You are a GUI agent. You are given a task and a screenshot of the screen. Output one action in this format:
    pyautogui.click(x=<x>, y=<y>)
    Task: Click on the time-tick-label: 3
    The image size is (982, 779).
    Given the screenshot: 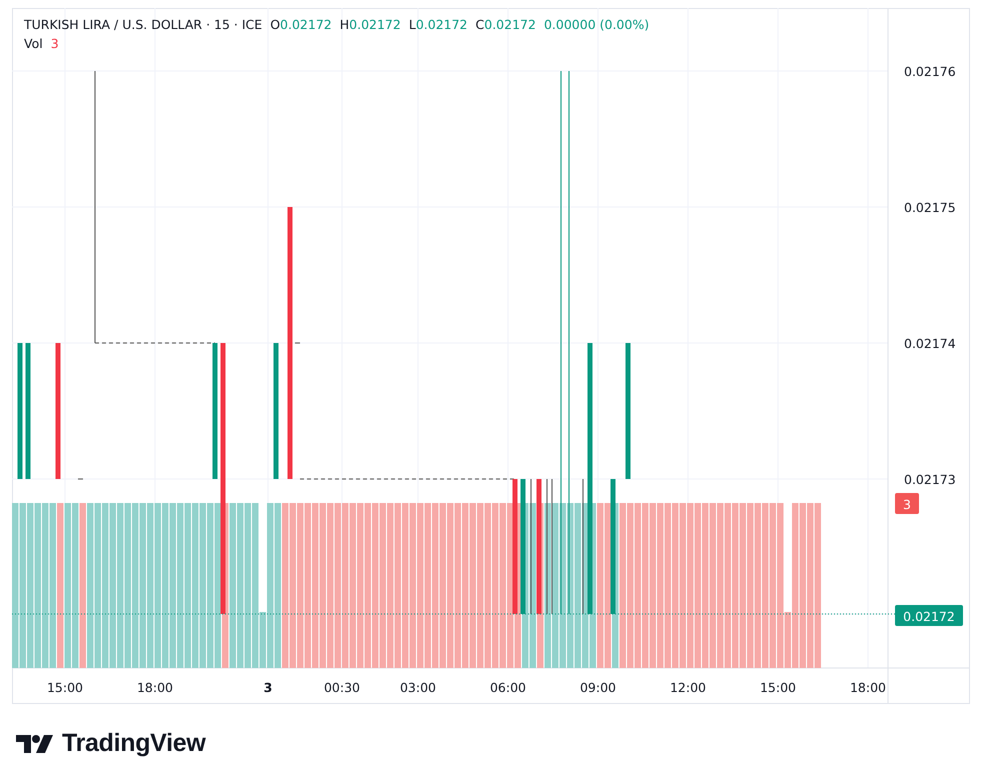 What is the action you would take?
    pyautogui.click(x=268, y=687)
    